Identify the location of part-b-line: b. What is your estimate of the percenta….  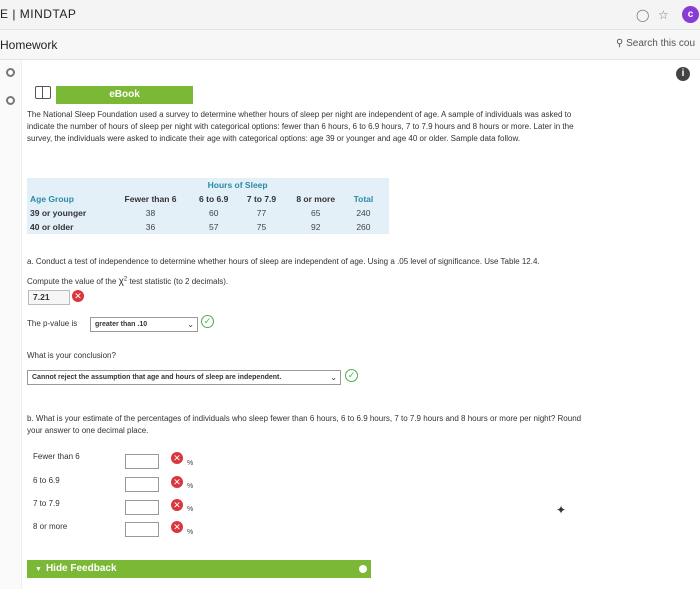
(304, 418).